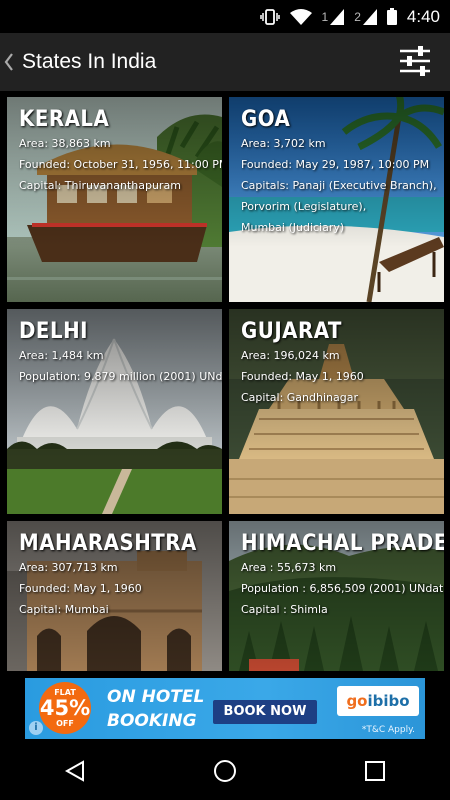 Image resolution: width=450 pixels, height=800 pixels. What do you see at coordinates (89, 61) in the screenshot?
I see `page-title: States In India` at bounding box center [89, 61].